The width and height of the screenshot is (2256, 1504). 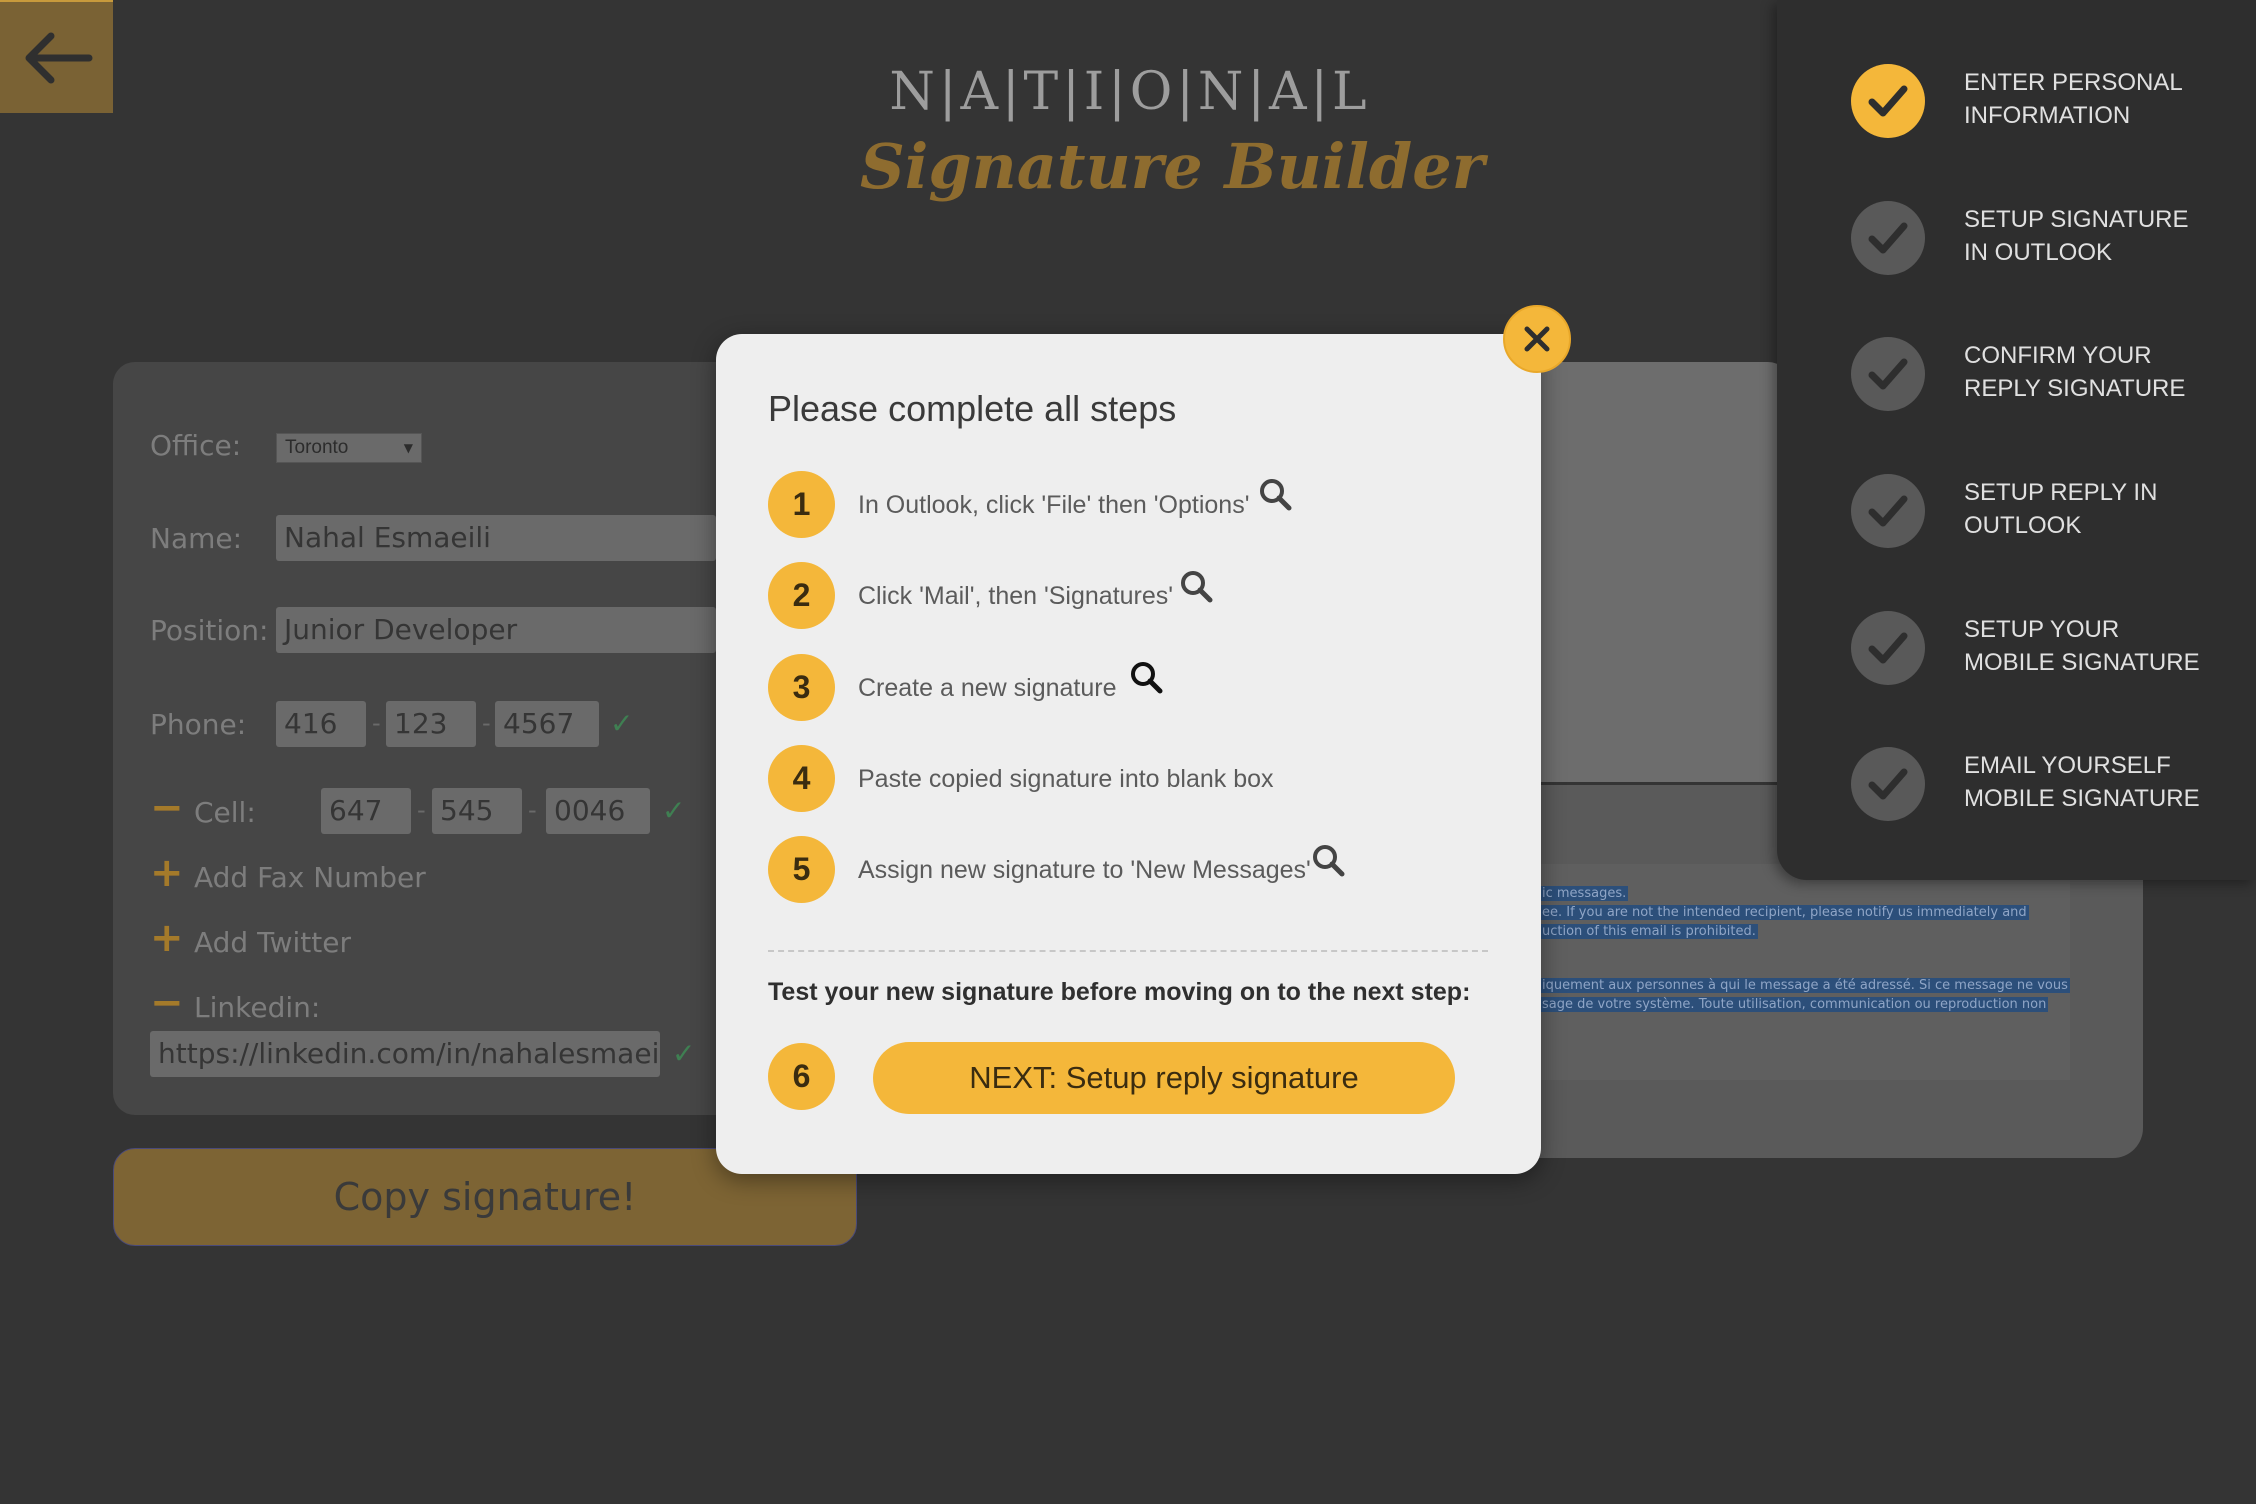 I want to click on chevron-down-icon: ▼, so click(x=408, y=448).